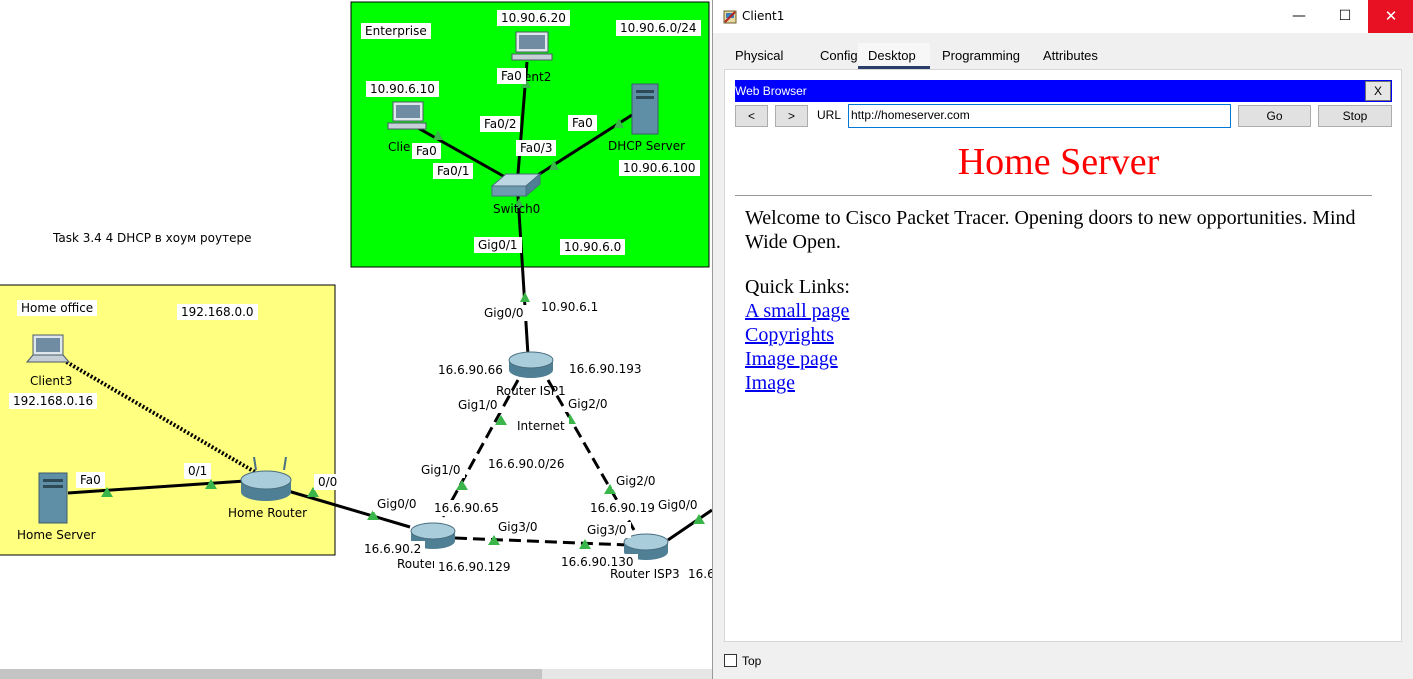  I want to click on dhcp-port-label: Fa0, so click(582, 123).